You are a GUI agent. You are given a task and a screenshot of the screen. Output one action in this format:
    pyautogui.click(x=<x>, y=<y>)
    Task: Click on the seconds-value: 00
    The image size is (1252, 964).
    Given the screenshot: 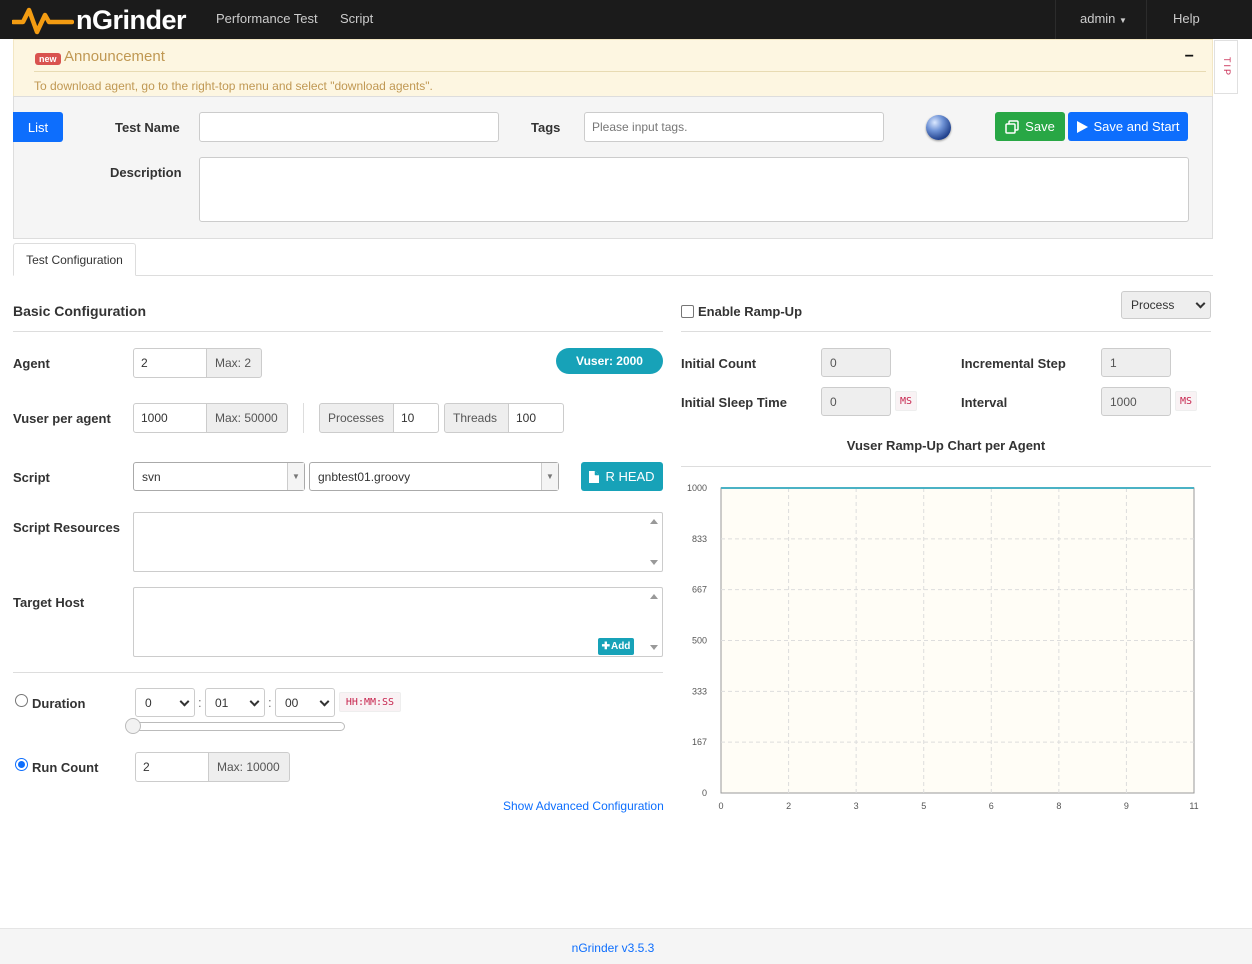 What is the action you would take?
    pyautogui.click(x=292, y=702)
    